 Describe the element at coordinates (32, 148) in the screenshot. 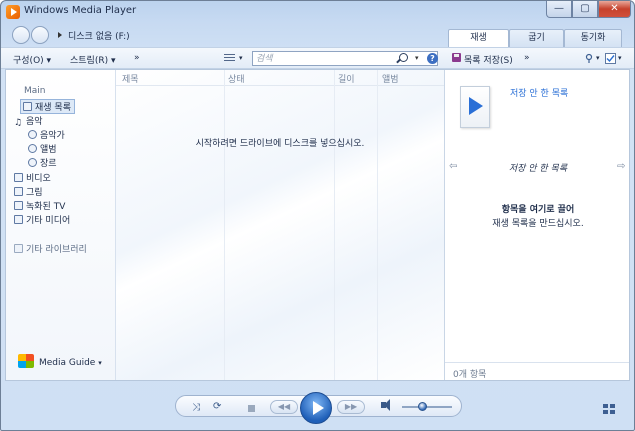

I see `album-icon` at that location.